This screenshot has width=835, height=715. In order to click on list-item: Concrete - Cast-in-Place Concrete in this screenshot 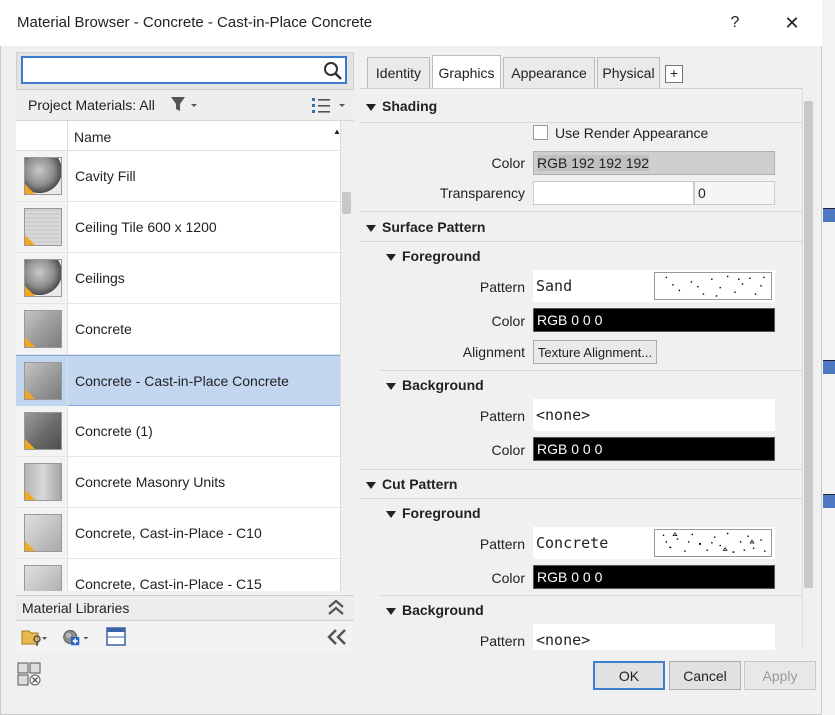, I will do `click(178, 380)`.